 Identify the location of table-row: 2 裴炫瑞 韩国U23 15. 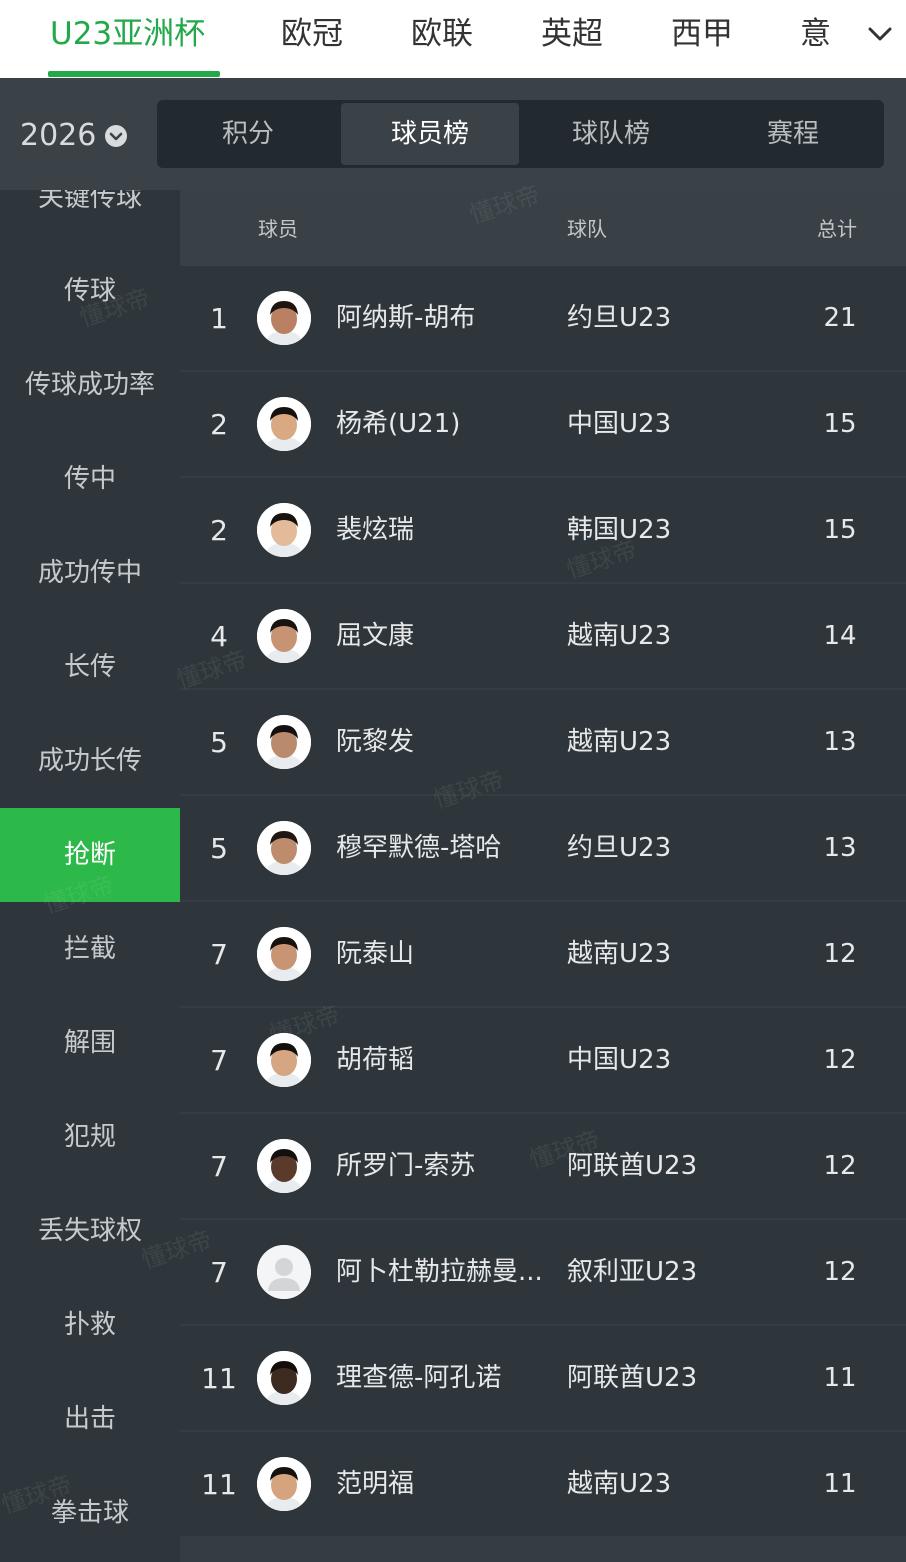
(543, 530).